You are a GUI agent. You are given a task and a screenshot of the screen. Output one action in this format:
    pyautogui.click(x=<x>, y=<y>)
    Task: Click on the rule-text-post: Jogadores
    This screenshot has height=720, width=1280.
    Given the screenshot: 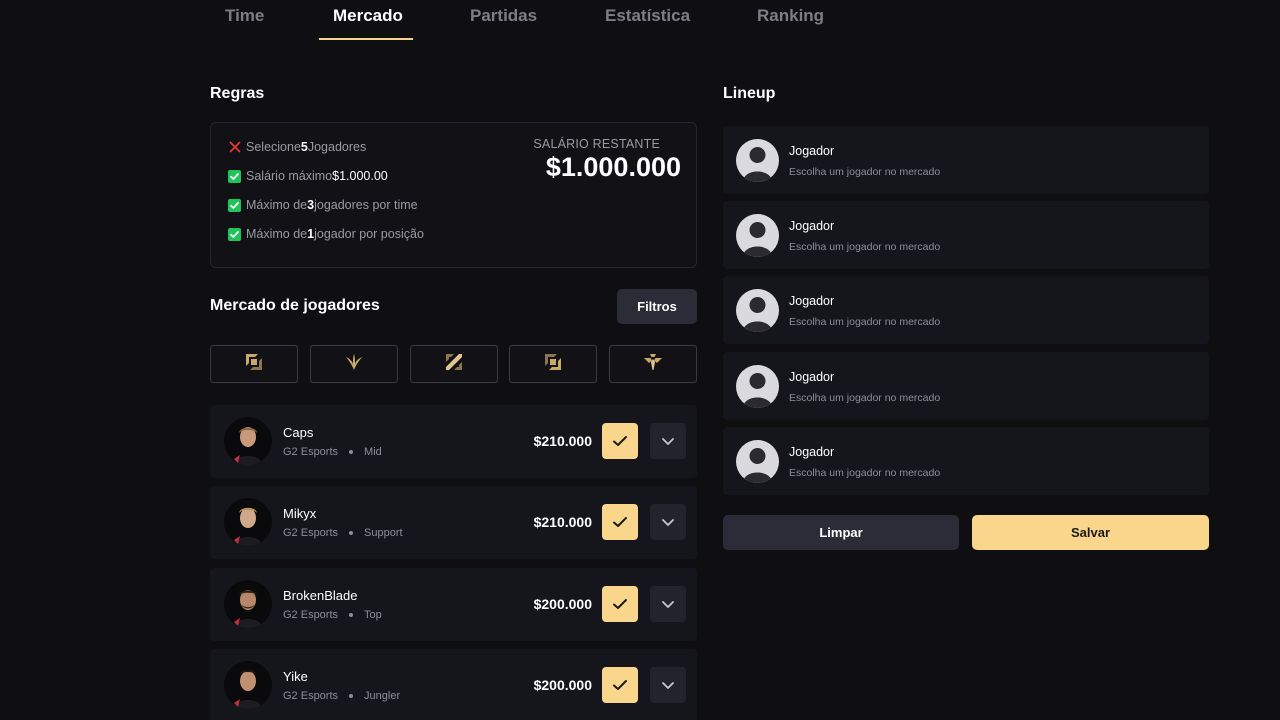 What is the action you would take?
    pyautogui.click(x=337, y=147)
    